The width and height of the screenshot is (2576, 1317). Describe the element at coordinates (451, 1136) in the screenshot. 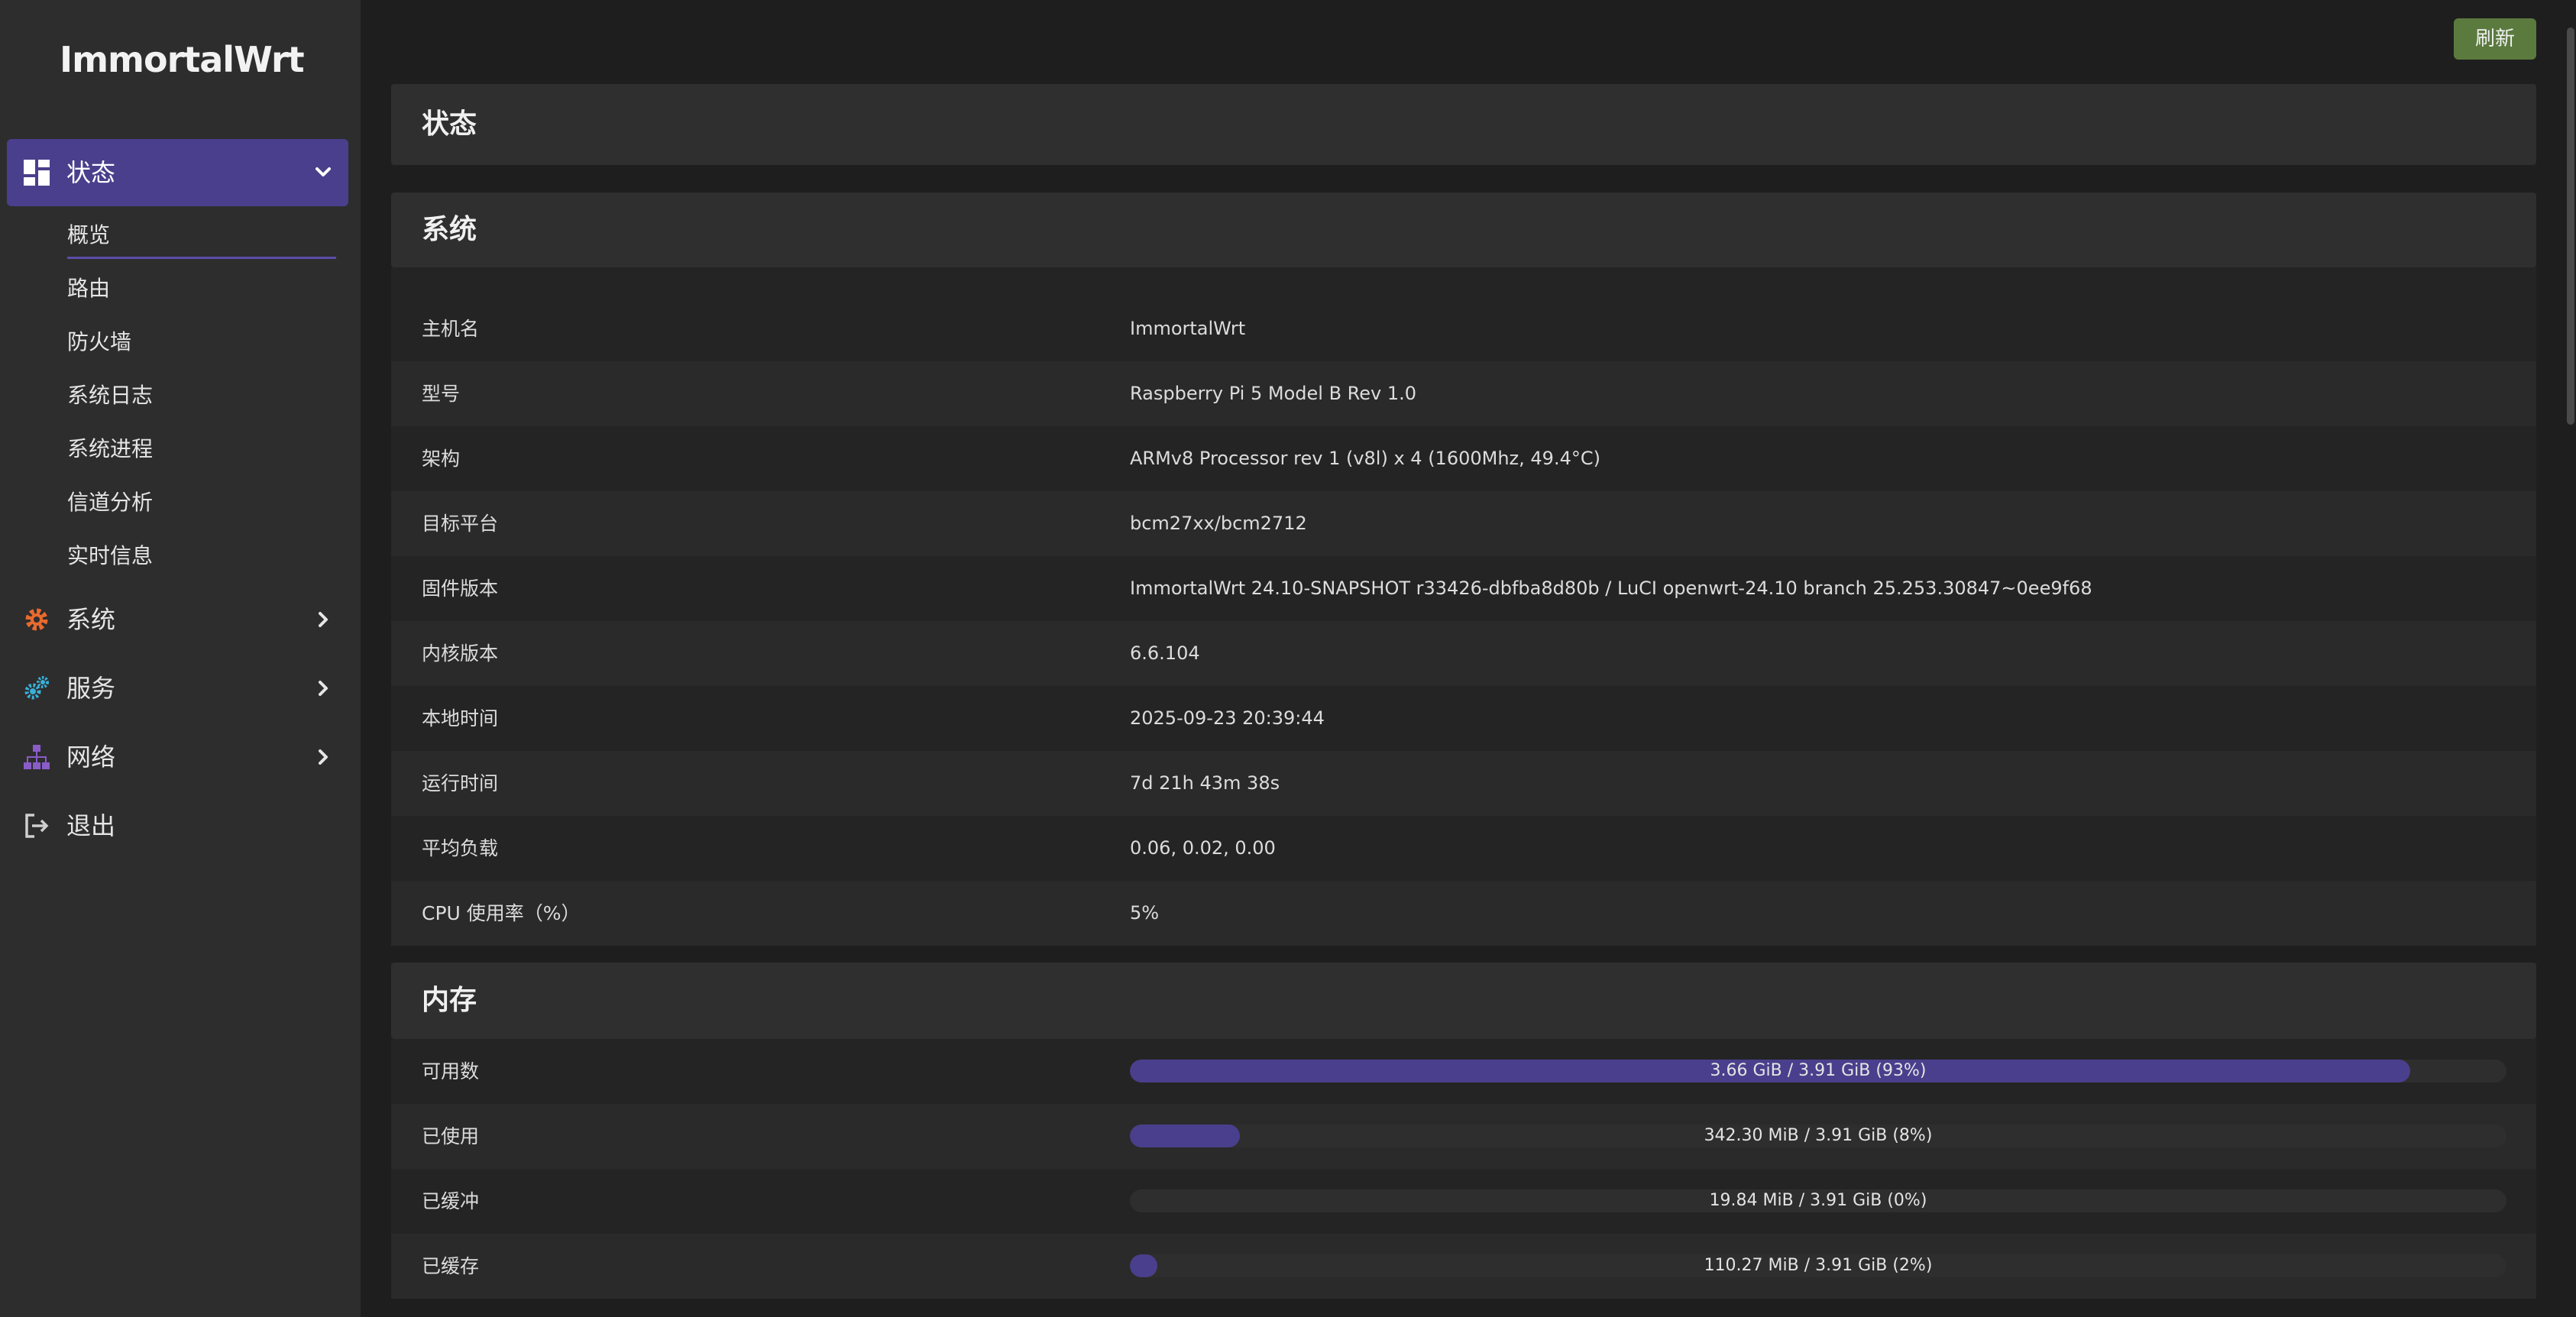

I see `row-key: 已使用` at that location.